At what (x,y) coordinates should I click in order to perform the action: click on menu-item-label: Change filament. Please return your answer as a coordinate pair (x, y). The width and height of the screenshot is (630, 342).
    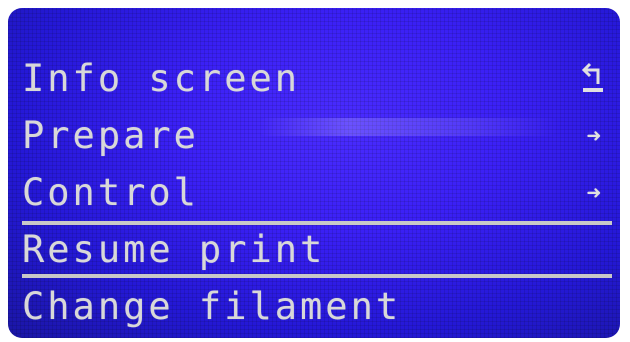
    Looking at the image, I should click on (212, 306).